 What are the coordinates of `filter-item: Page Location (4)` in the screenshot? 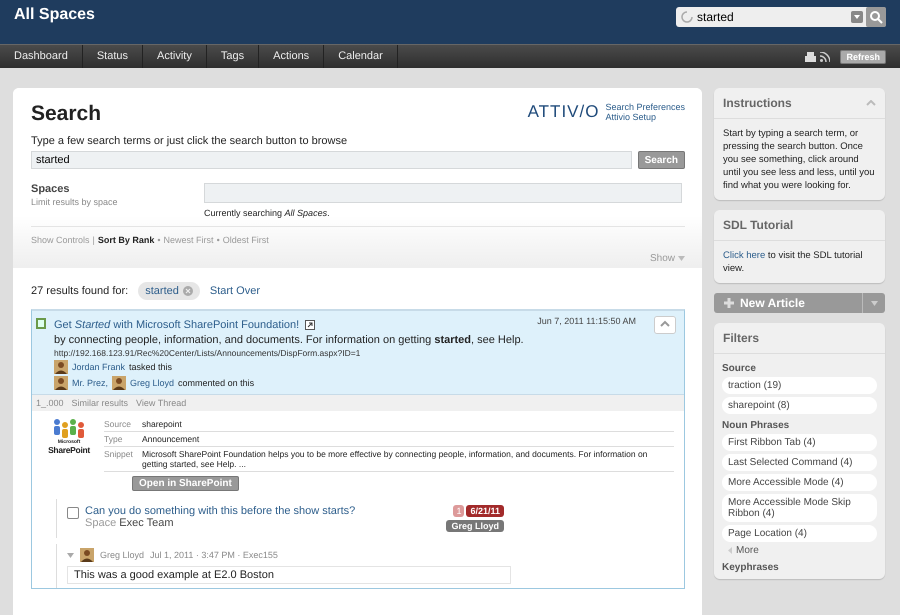 It's located at (799, 533).